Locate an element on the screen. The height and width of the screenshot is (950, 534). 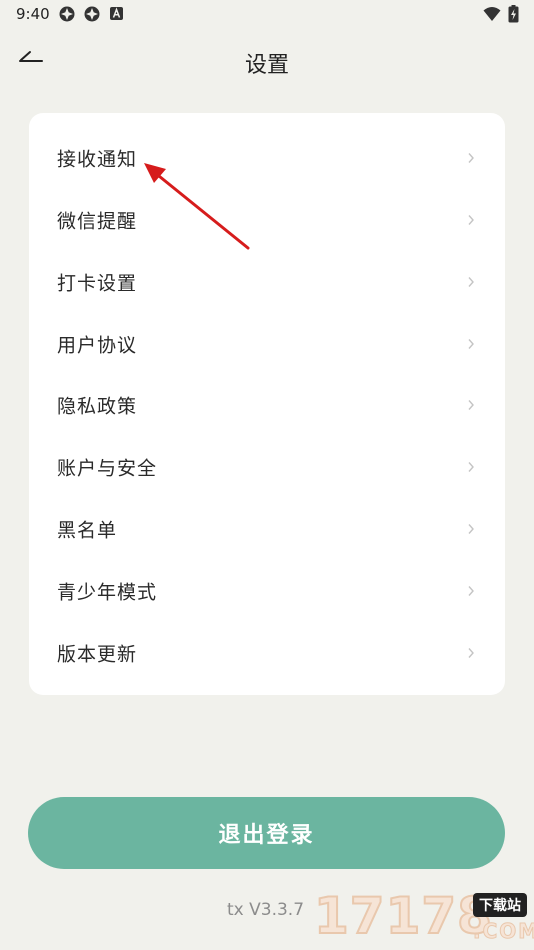
nav-bar: 设置 is located at coordinates (267, 61).